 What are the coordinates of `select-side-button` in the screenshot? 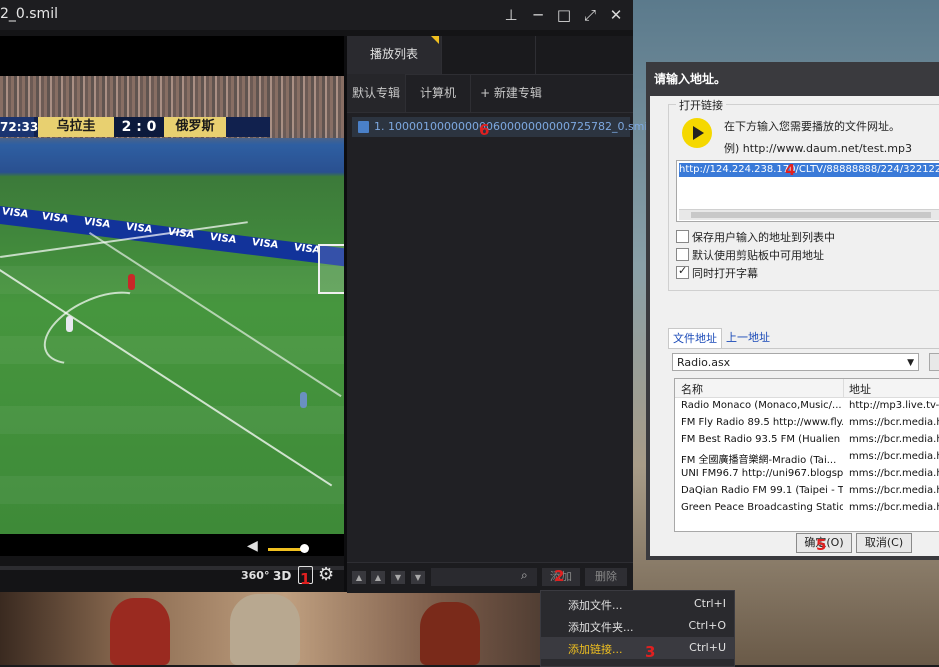 It's located at (934, 362).